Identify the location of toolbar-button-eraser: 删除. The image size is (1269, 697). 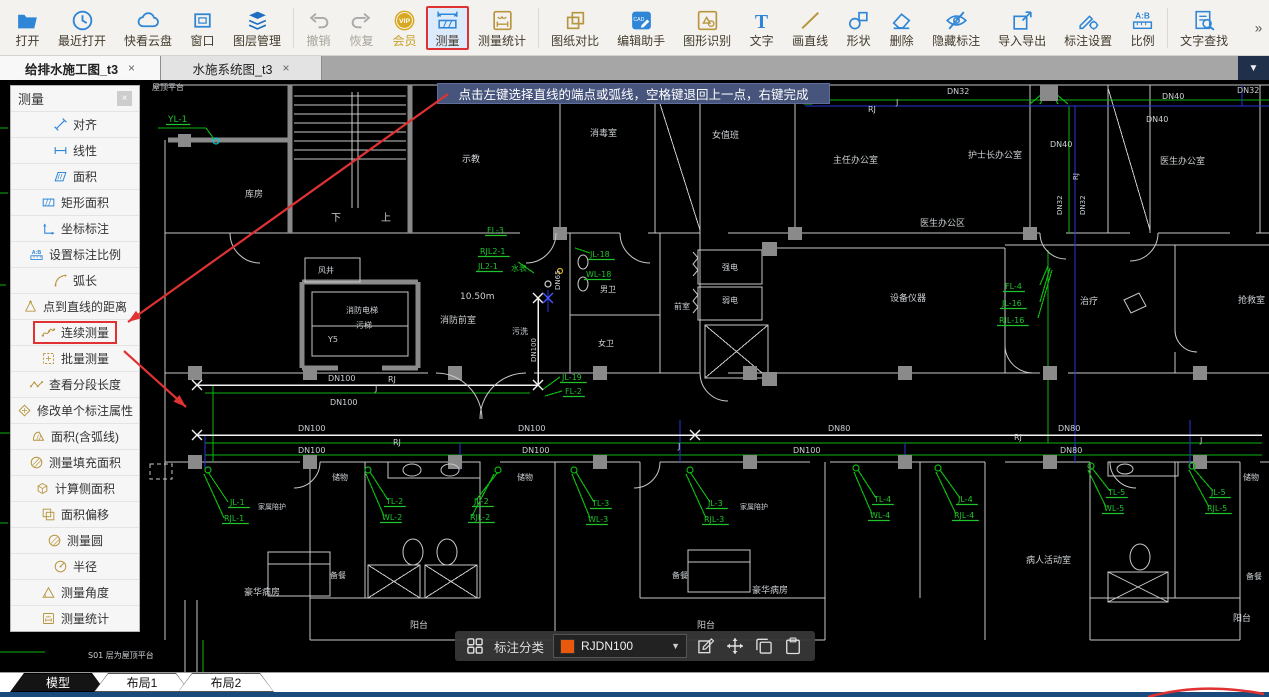
(901, 28).